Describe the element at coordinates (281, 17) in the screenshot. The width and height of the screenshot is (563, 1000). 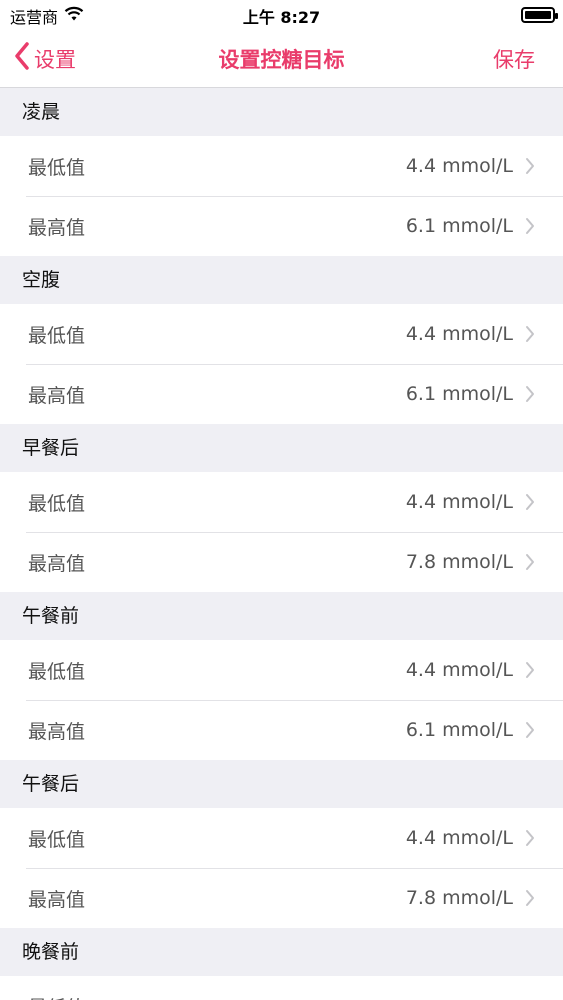
I see `status-time: 上午 8:27` at that location.